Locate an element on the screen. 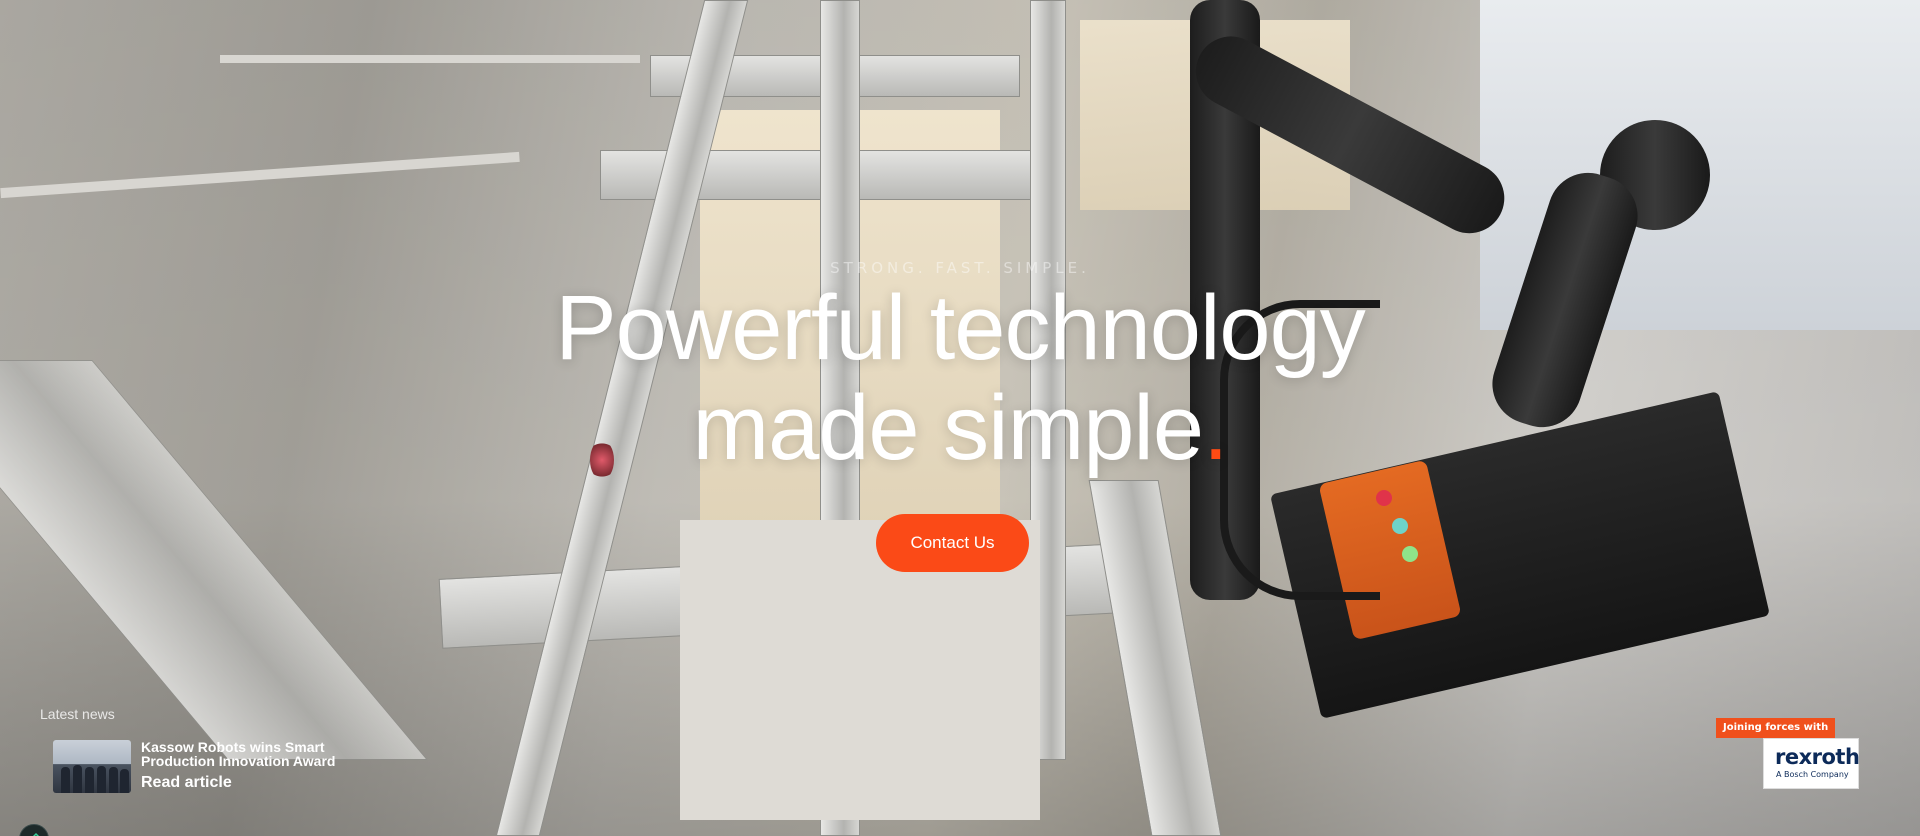  headline-line-2: made simple is located at coordinates (948, 428).